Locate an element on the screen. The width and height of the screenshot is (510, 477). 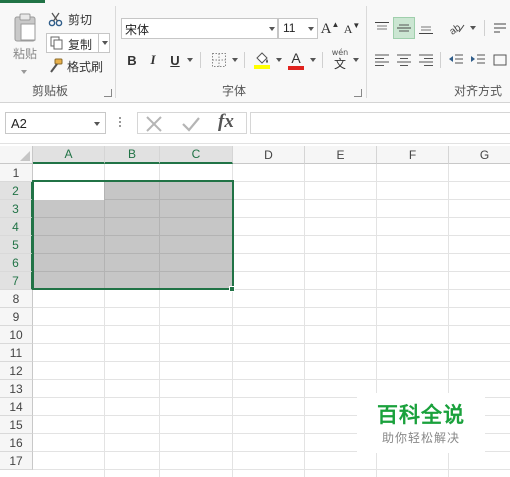
cancel-icon is located at coordinates (154, 124).